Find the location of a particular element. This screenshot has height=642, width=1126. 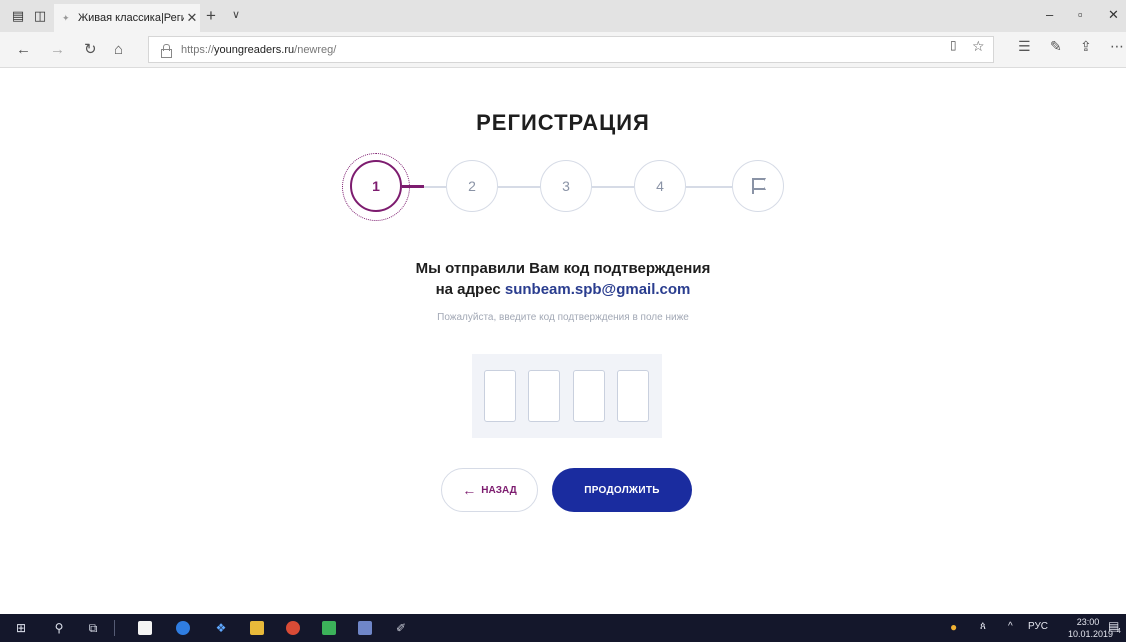

green-app-icon is located at coordinates (329, 628).